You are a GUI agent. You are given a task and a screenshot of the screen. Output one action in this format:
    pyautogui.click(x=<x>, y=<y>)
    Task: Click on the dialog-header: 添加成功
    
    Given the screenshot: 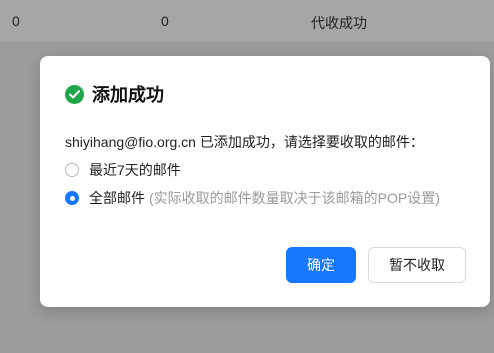 What is the action you would take?
    pyautogui.click(x=114, y=94)
    